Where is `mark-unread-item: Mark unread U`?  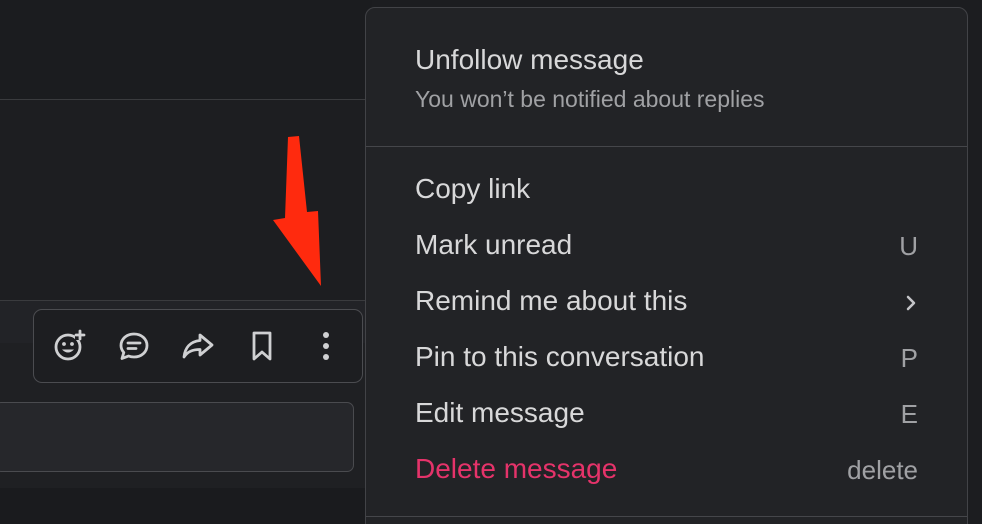
mark-unread-item: Mark unread U is located at coordinates (666, 246).